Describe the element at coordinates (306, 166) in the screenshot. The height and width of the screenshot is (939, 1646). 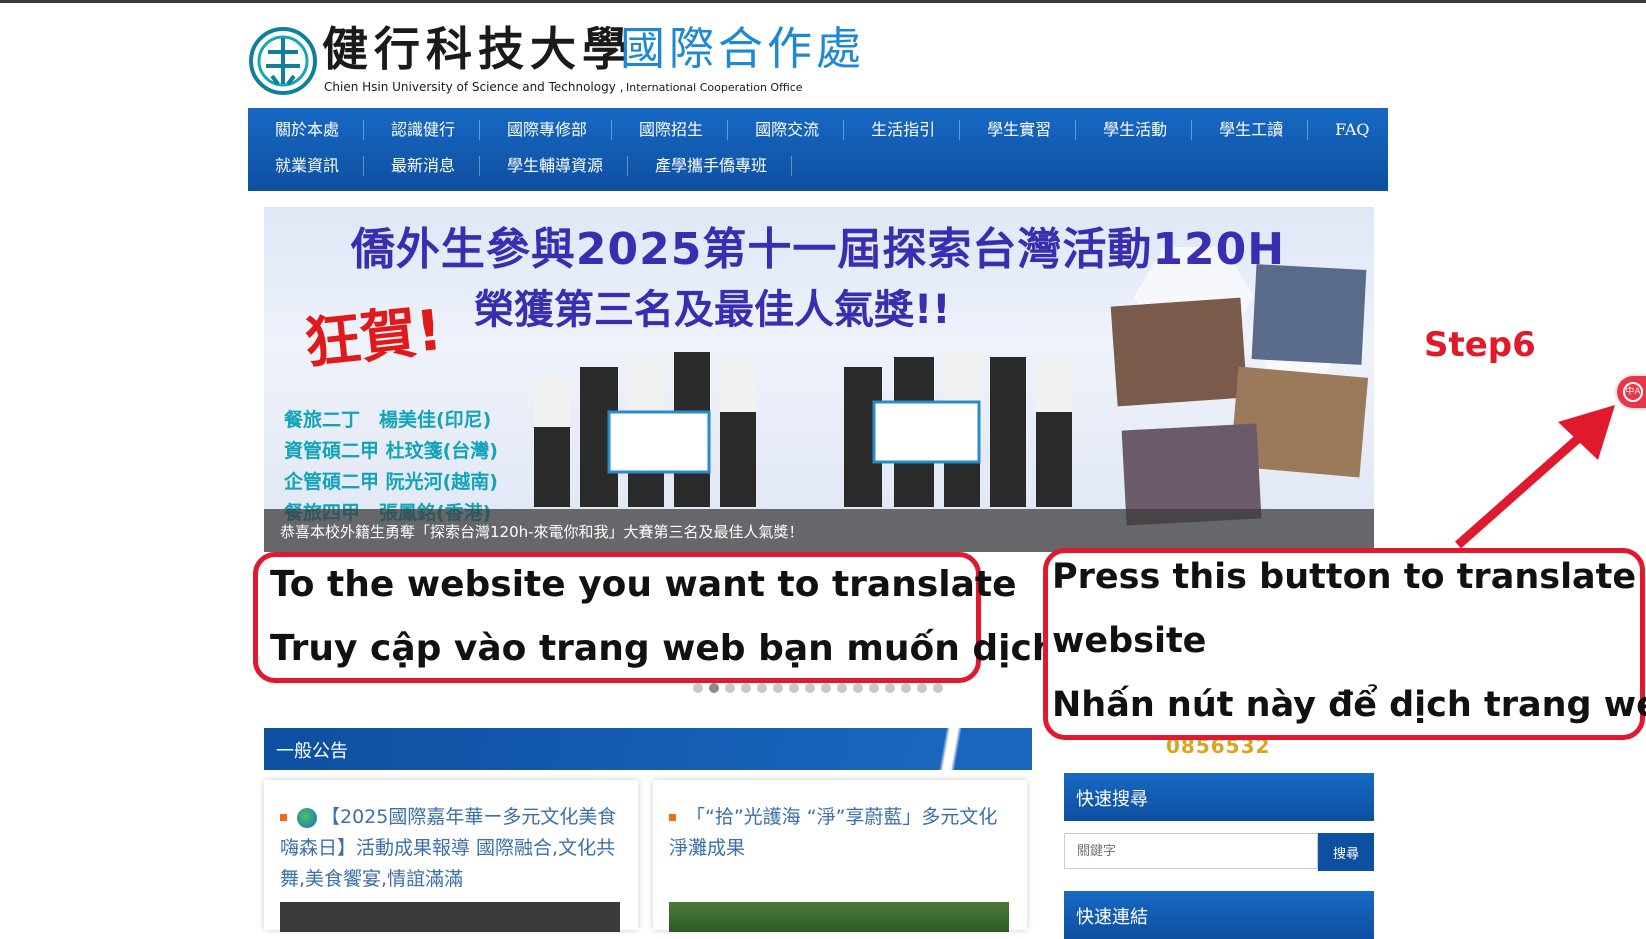
I see `nav-item-jobs: 就業資訊` at that location.